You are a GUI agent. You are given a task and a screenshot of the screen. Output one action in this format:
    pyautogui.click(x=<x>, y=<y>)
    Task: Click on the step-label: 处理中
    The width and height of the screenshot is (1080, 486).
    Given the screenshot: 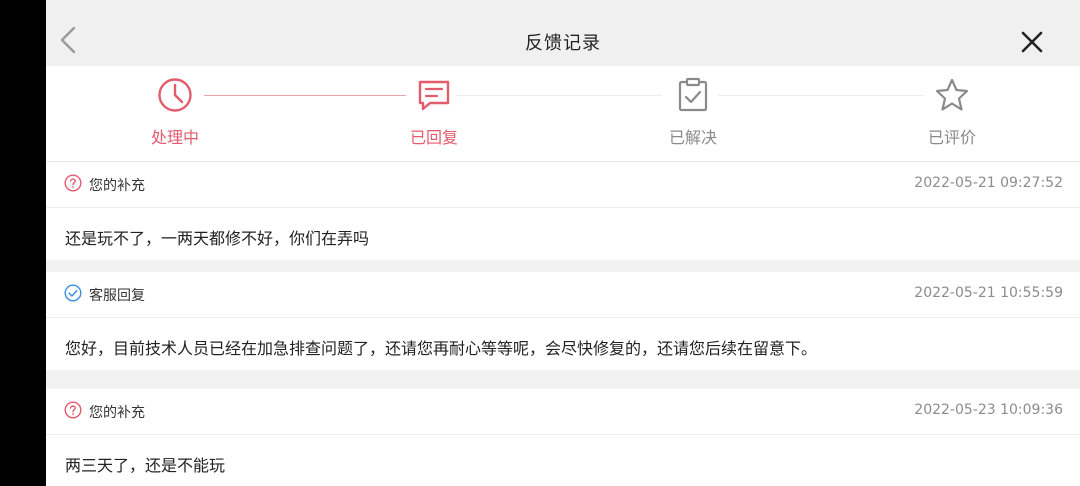 What is the action you would take?
    pyautogui.click(x=174, y=137)
    